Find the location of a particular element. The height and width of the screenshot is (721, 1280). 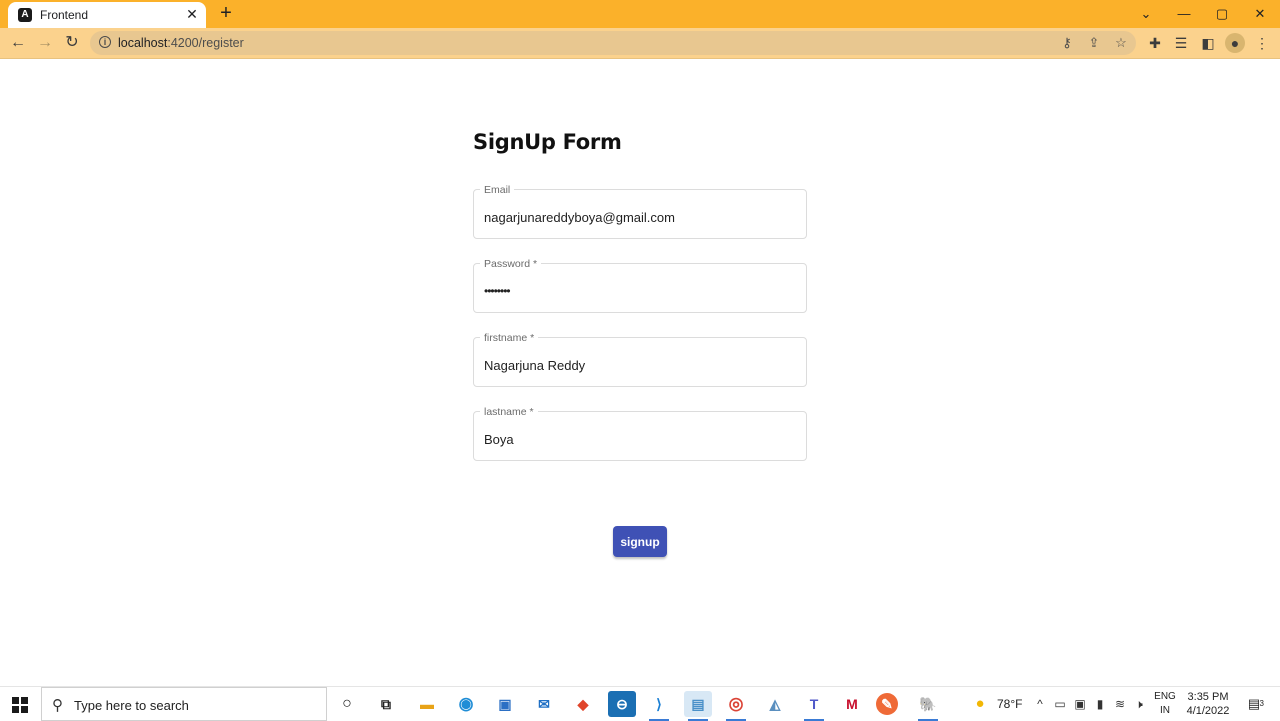

windows-icon is located at coordinates (20, 705).